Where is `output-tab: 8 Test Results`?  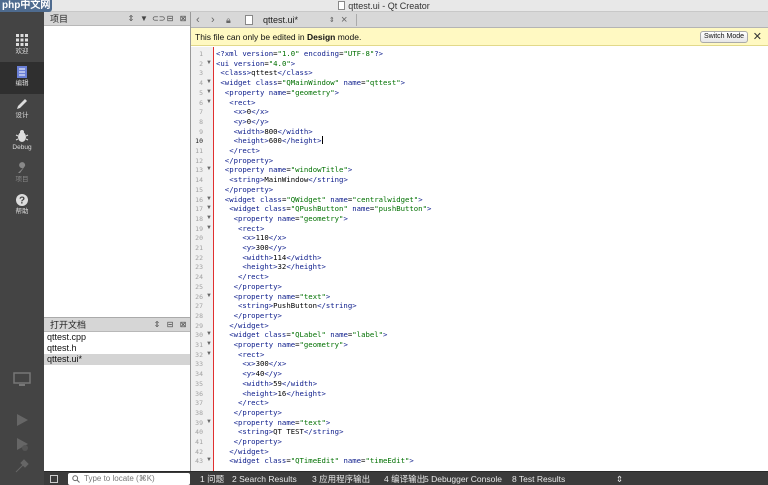 output-tab: 8 Test Results is located at coordinates (538, 478).